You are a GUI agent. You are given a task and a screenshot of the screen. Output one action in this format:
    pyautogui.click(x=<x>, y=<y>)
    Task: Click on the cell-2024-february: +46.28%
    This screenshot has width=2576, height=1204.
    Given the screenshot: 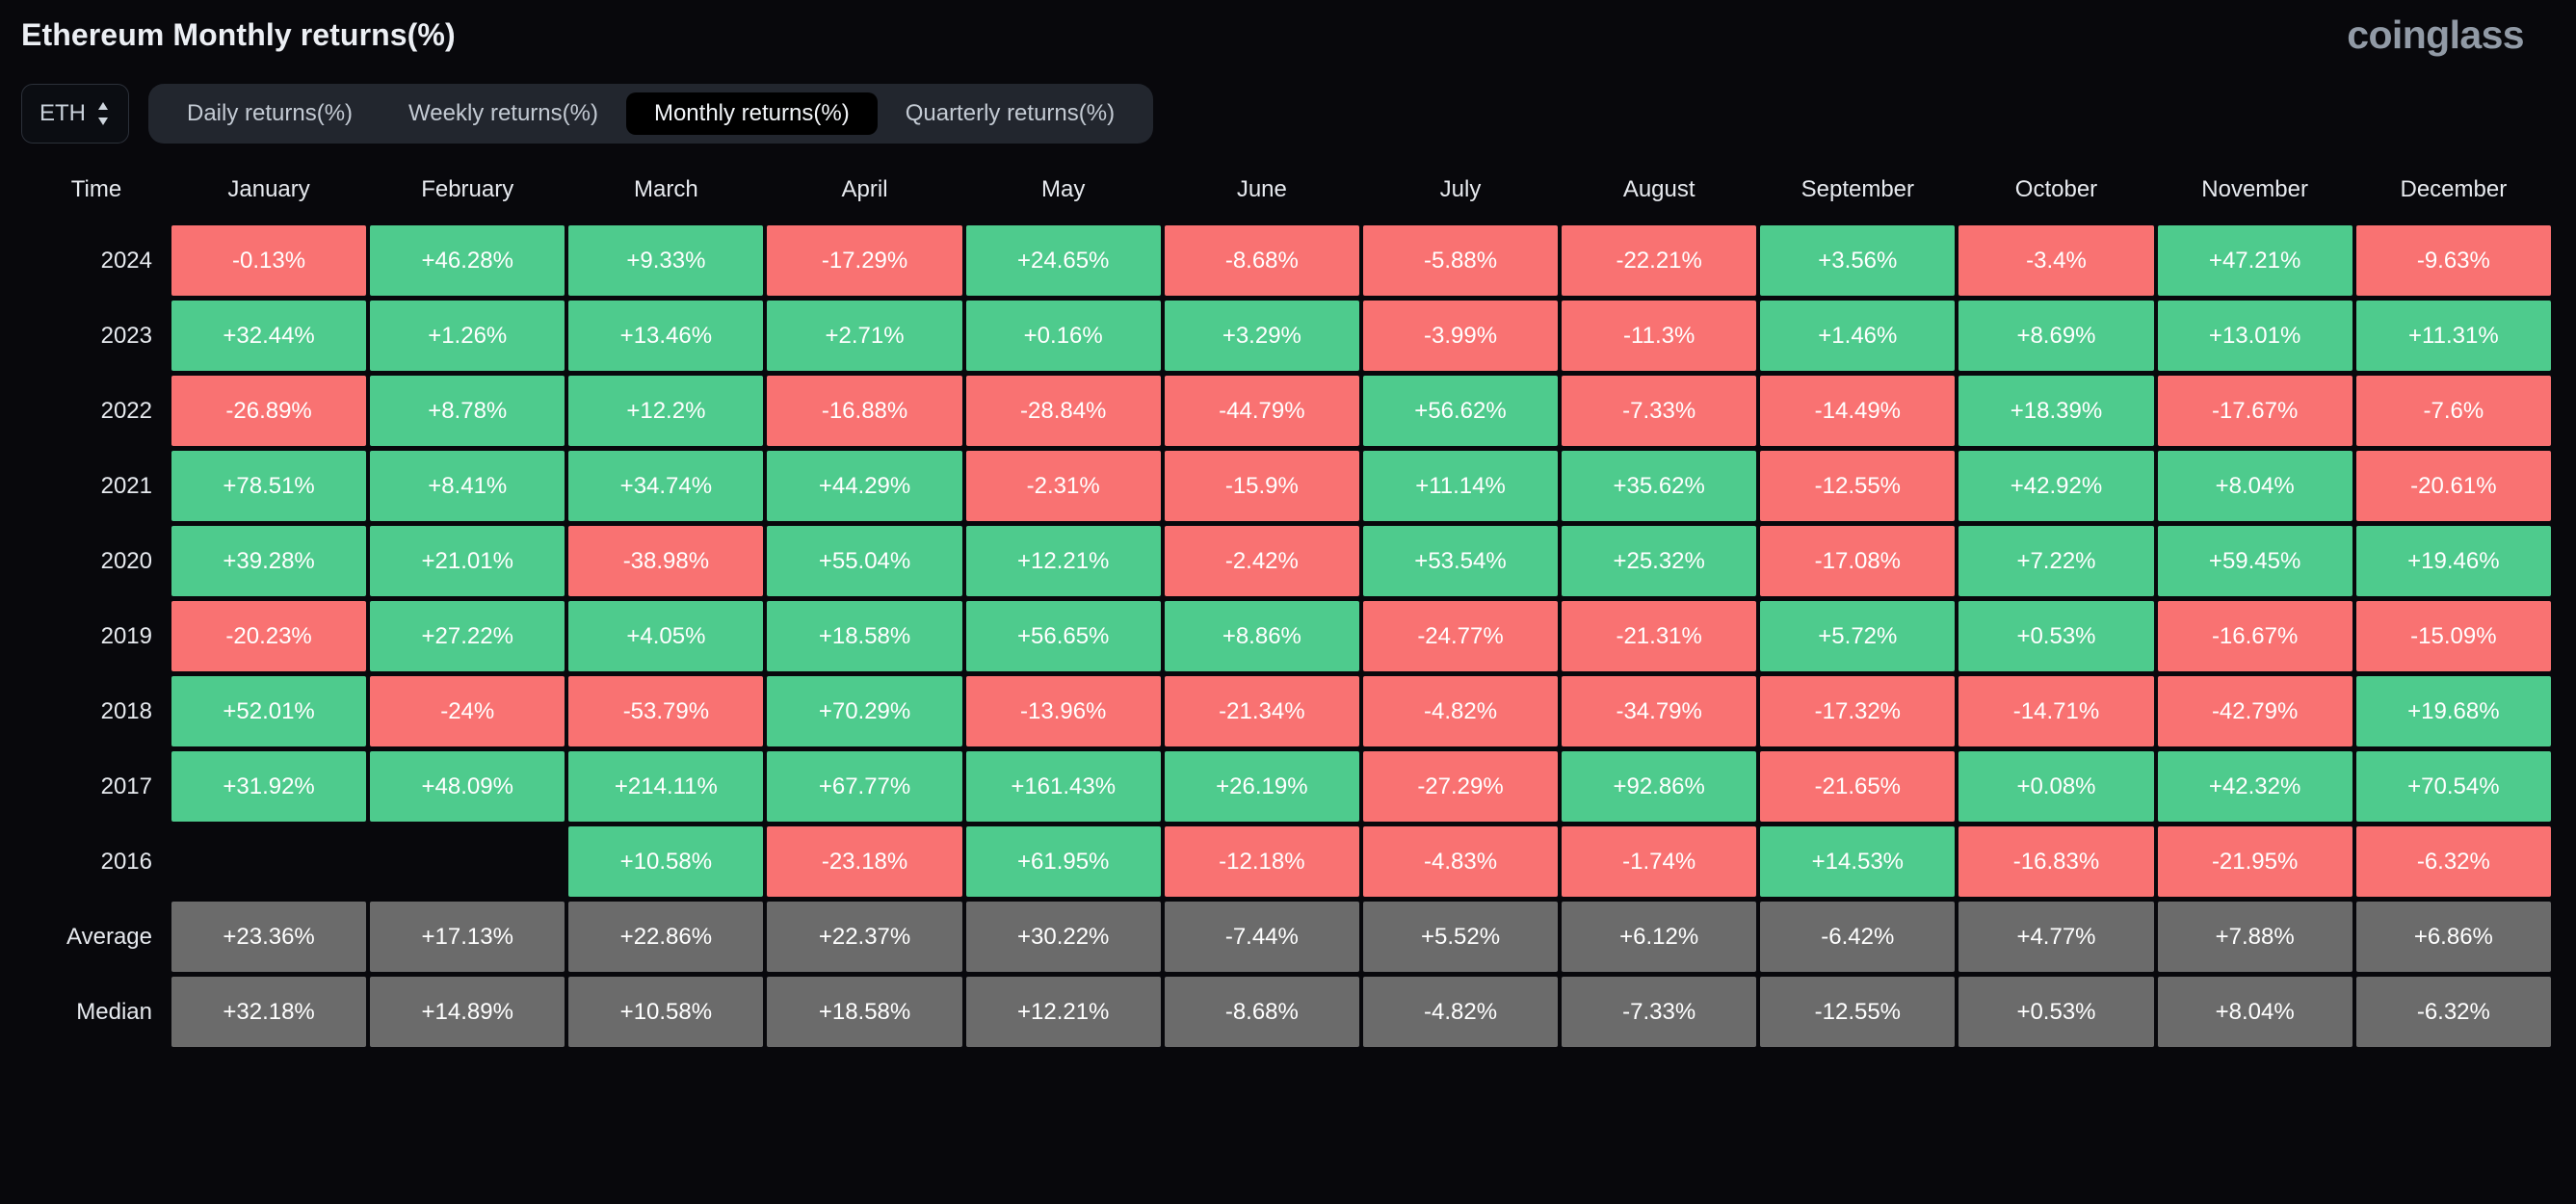 What is the action you would take?
    pyautogui.click(x=468, y=260)
    